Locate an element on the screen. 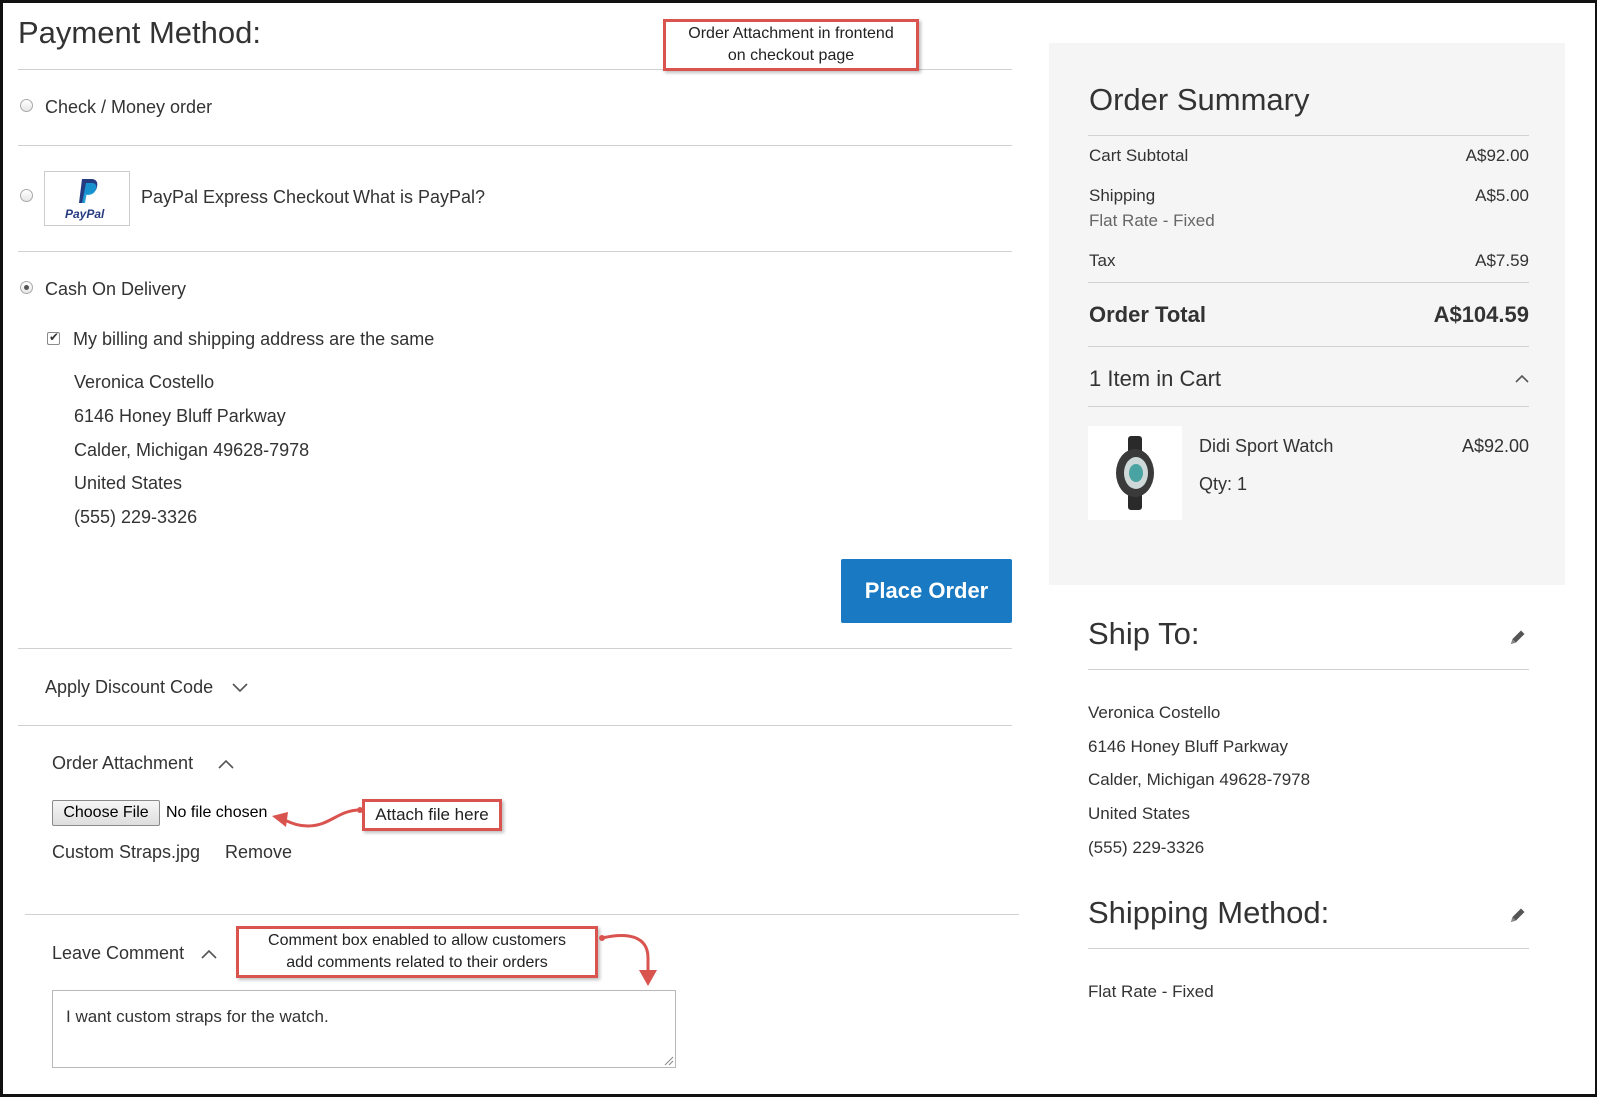 The height and width of the screenshot is (1097, 1597). radio-check-money-order is located at coordinates (26, 105).